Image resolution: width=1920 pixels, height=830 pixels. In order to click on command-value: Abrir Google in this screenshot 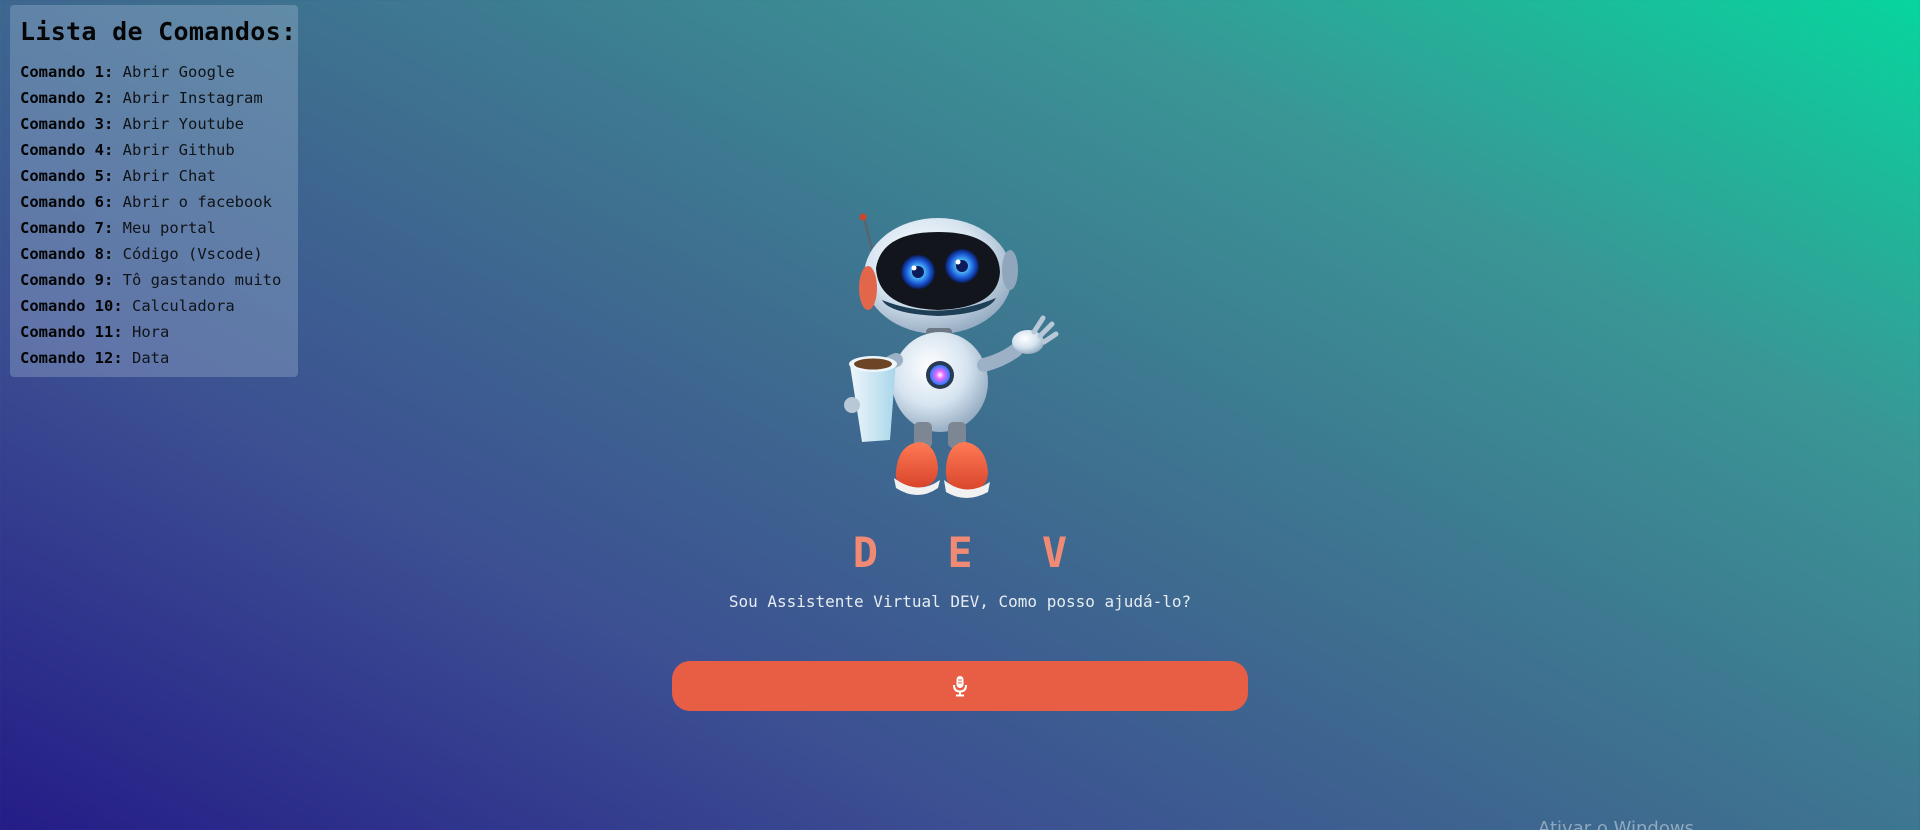, I will do `click(178, 72)`.